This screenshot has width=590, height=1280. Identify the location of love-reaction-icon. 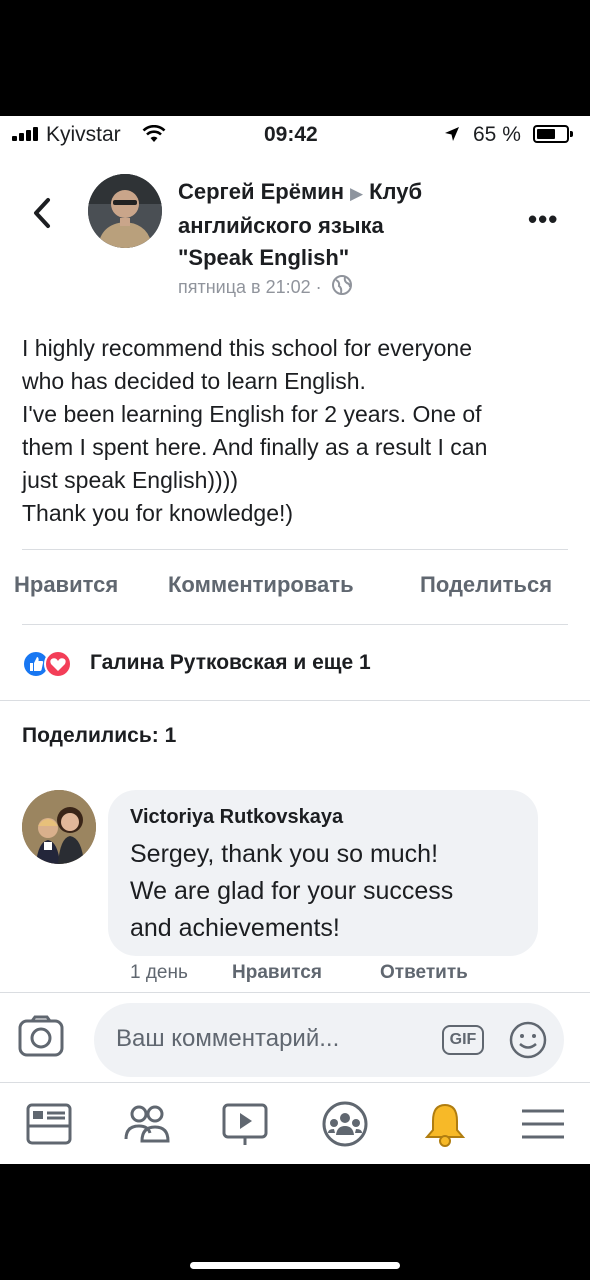
(58, 664).